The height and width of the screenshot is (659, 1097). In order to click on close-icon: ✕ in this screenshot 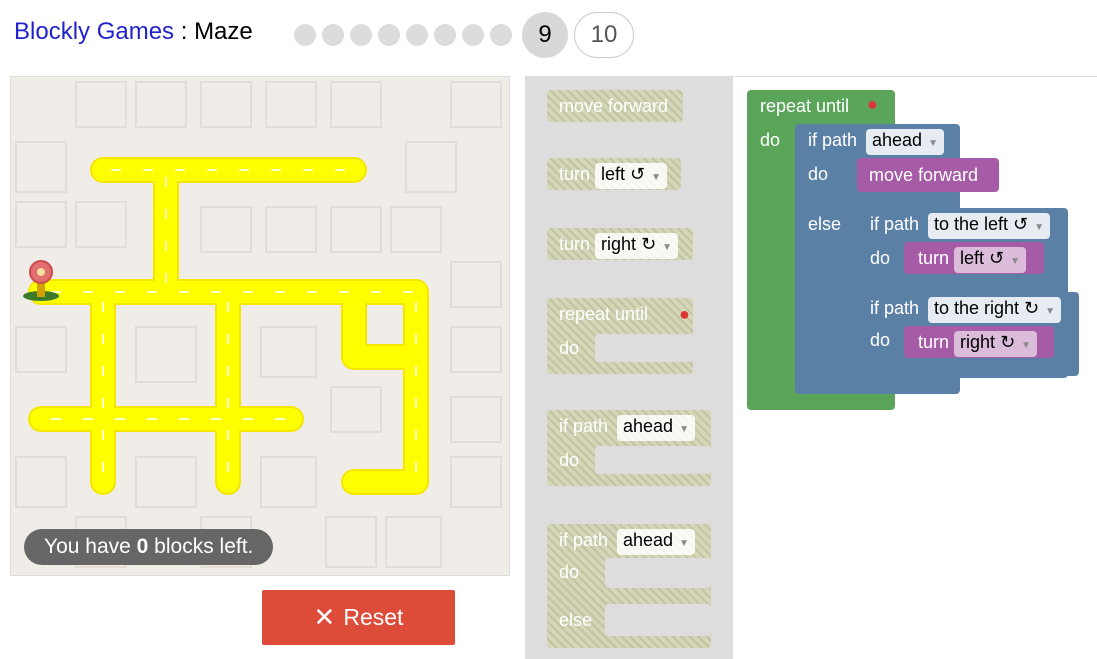, I will do `click(324, 617)`.